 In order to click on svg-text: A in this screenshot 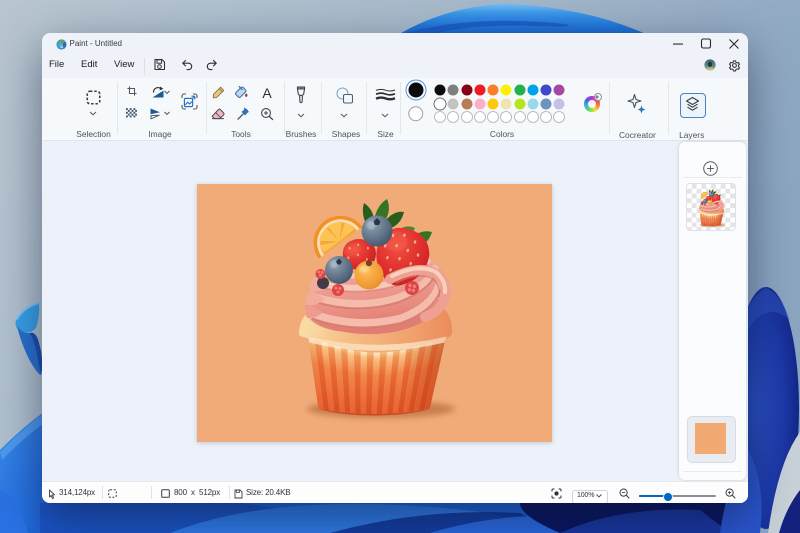, I will do `click(267, 93)`.